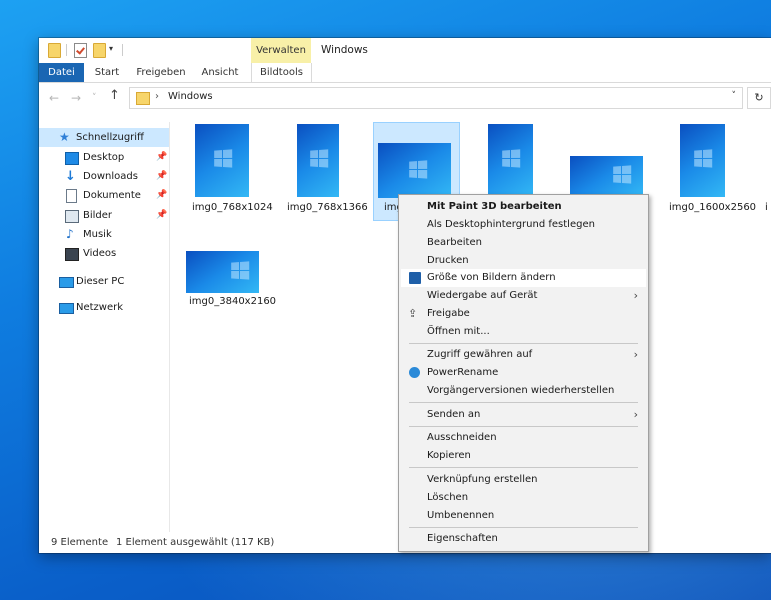  What do you see at coordinates (523, 438) in the screenshot?
I see `menu-item-cut: Ausschneiden` at bounding box center [523, 438].